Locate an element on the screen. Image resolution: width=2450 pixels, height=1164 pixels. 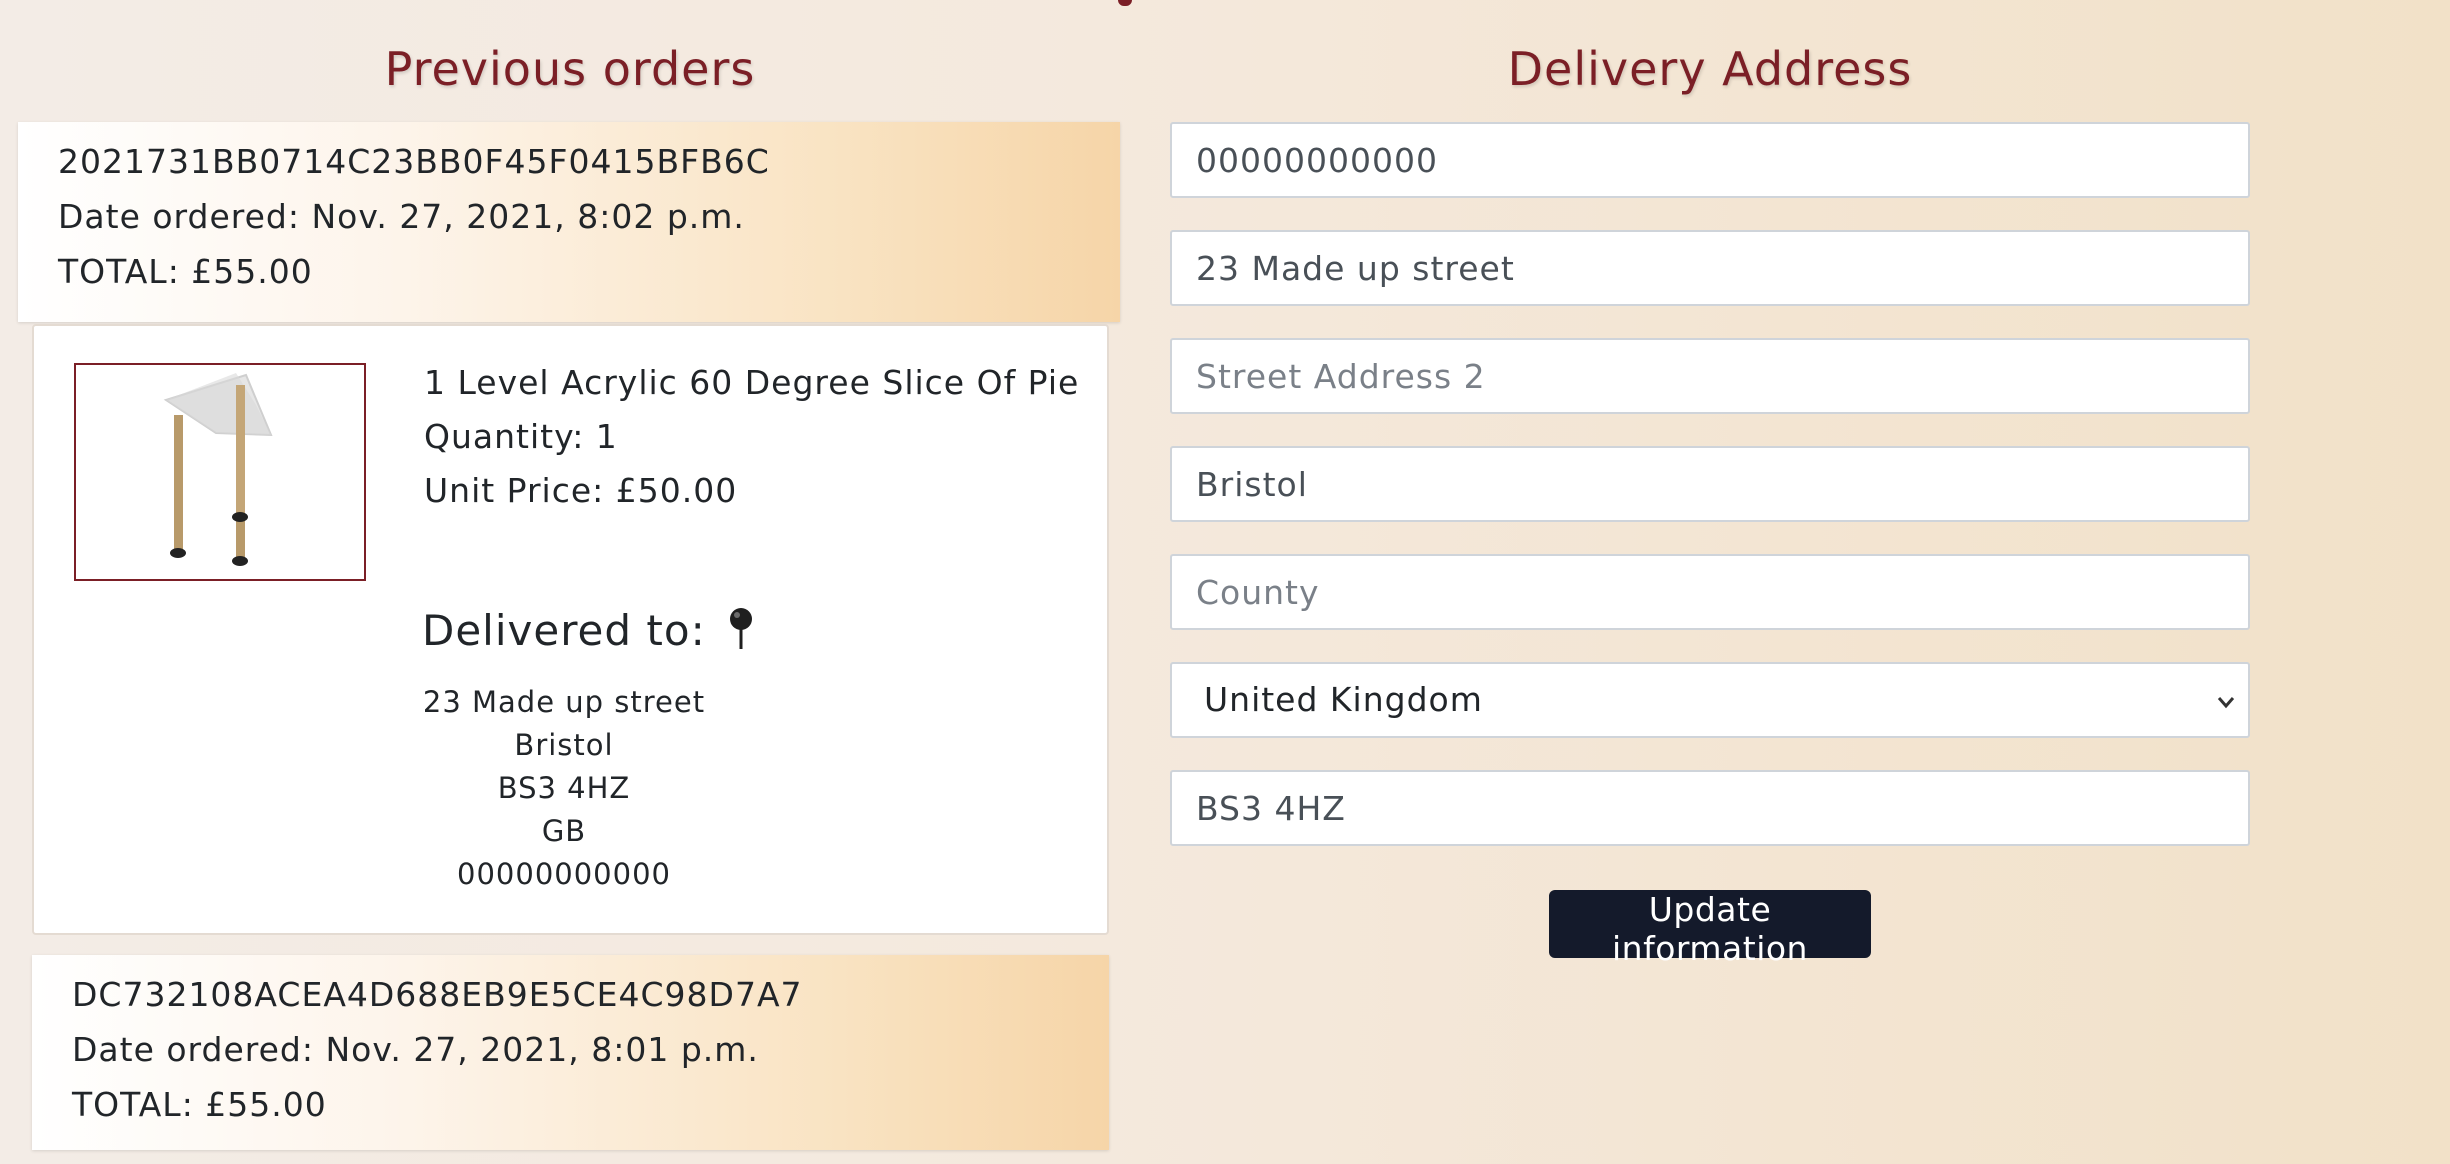
order-date: Date ordered: Nov. 27, 2021, 8:02 p.m. is located at coordinates (401, 216).